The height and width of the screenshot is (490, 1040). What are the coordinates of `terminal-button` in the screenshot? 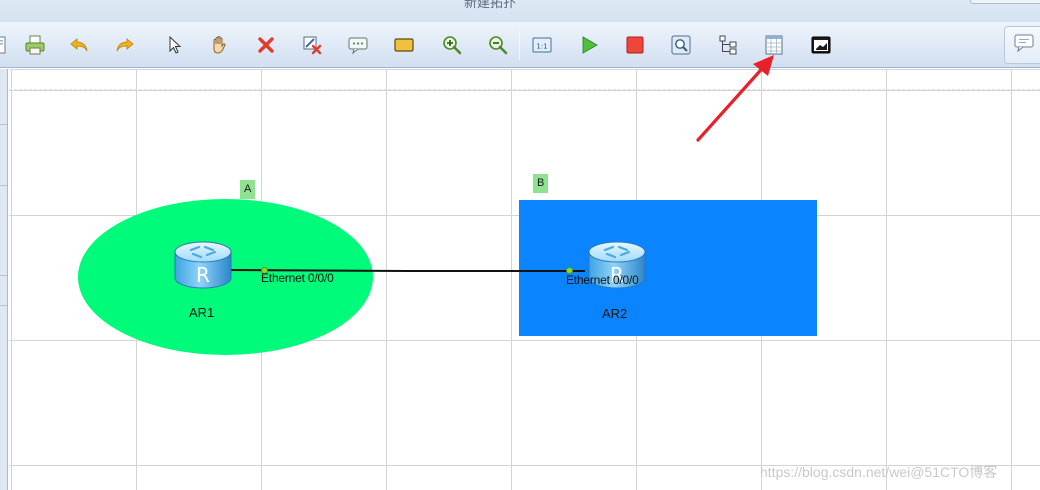 It's located at (821, 45).